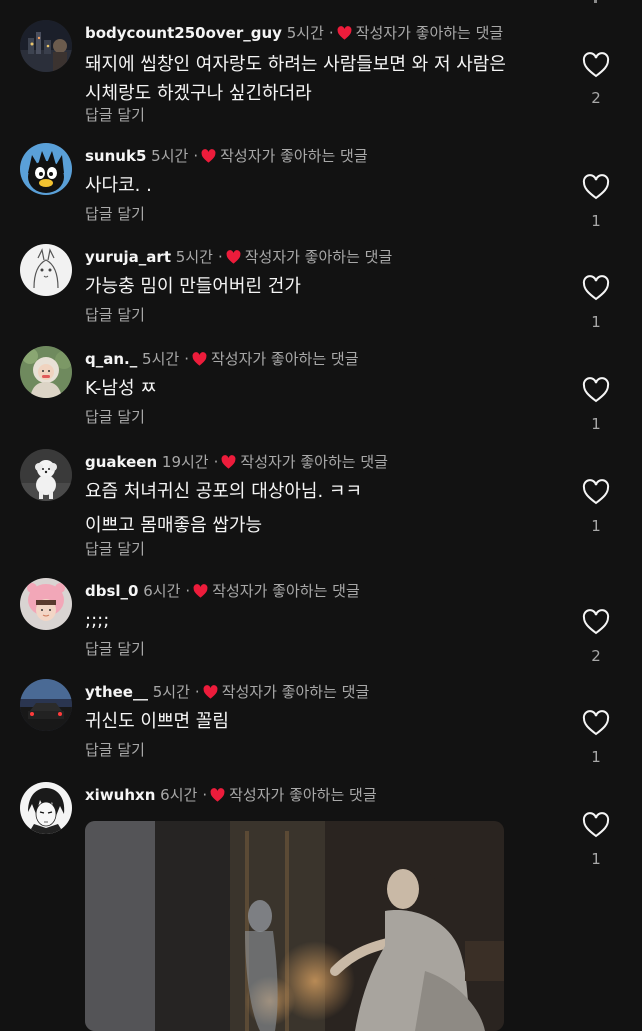  What do you see at coordinates (157, 721) in the screenshot?
I see `comment-text: 귀신도 이쁘면 꼴림` at bounding box center [157, 721].